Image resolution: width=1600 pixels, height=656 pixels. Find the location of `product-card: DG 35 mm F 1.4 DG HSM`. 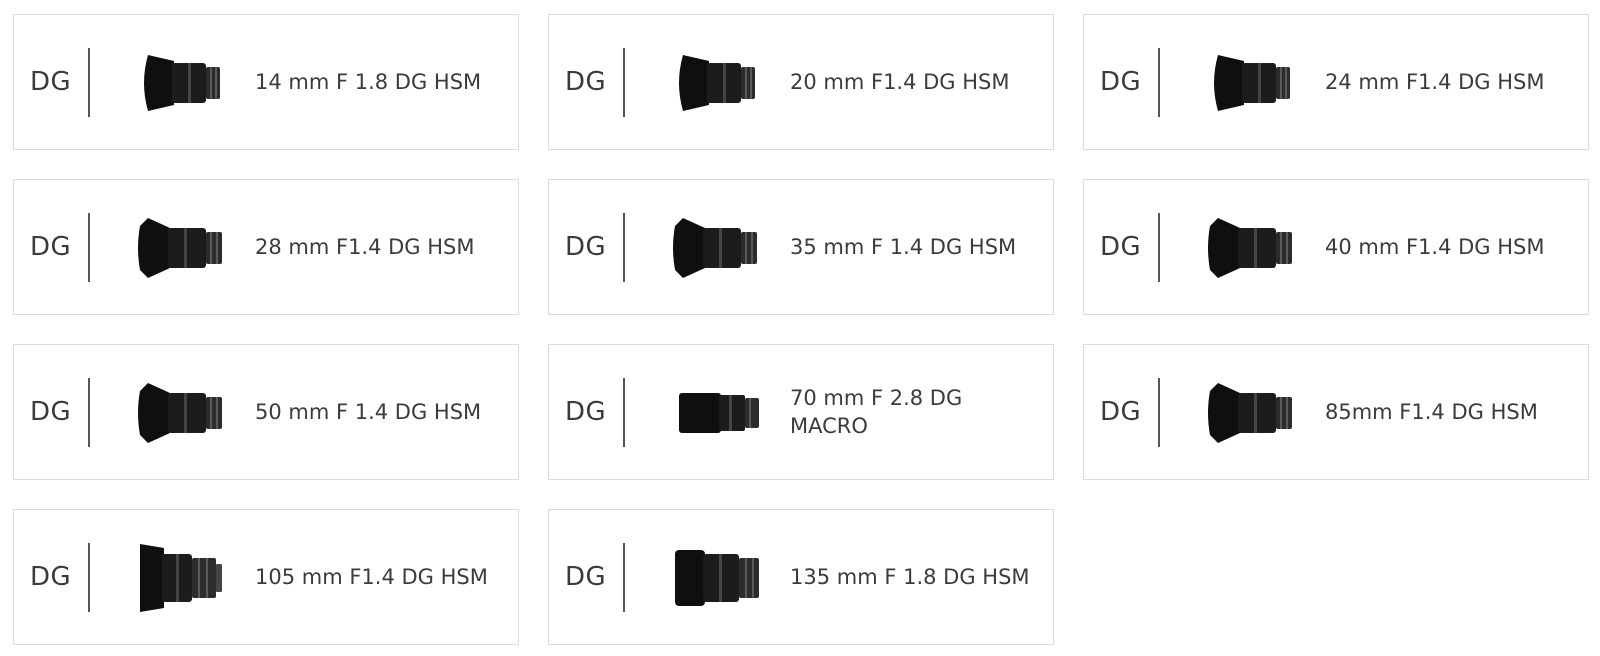

product-card: DG 35 mm F 1.4 DG HSM is located at coordinates (801, 247).